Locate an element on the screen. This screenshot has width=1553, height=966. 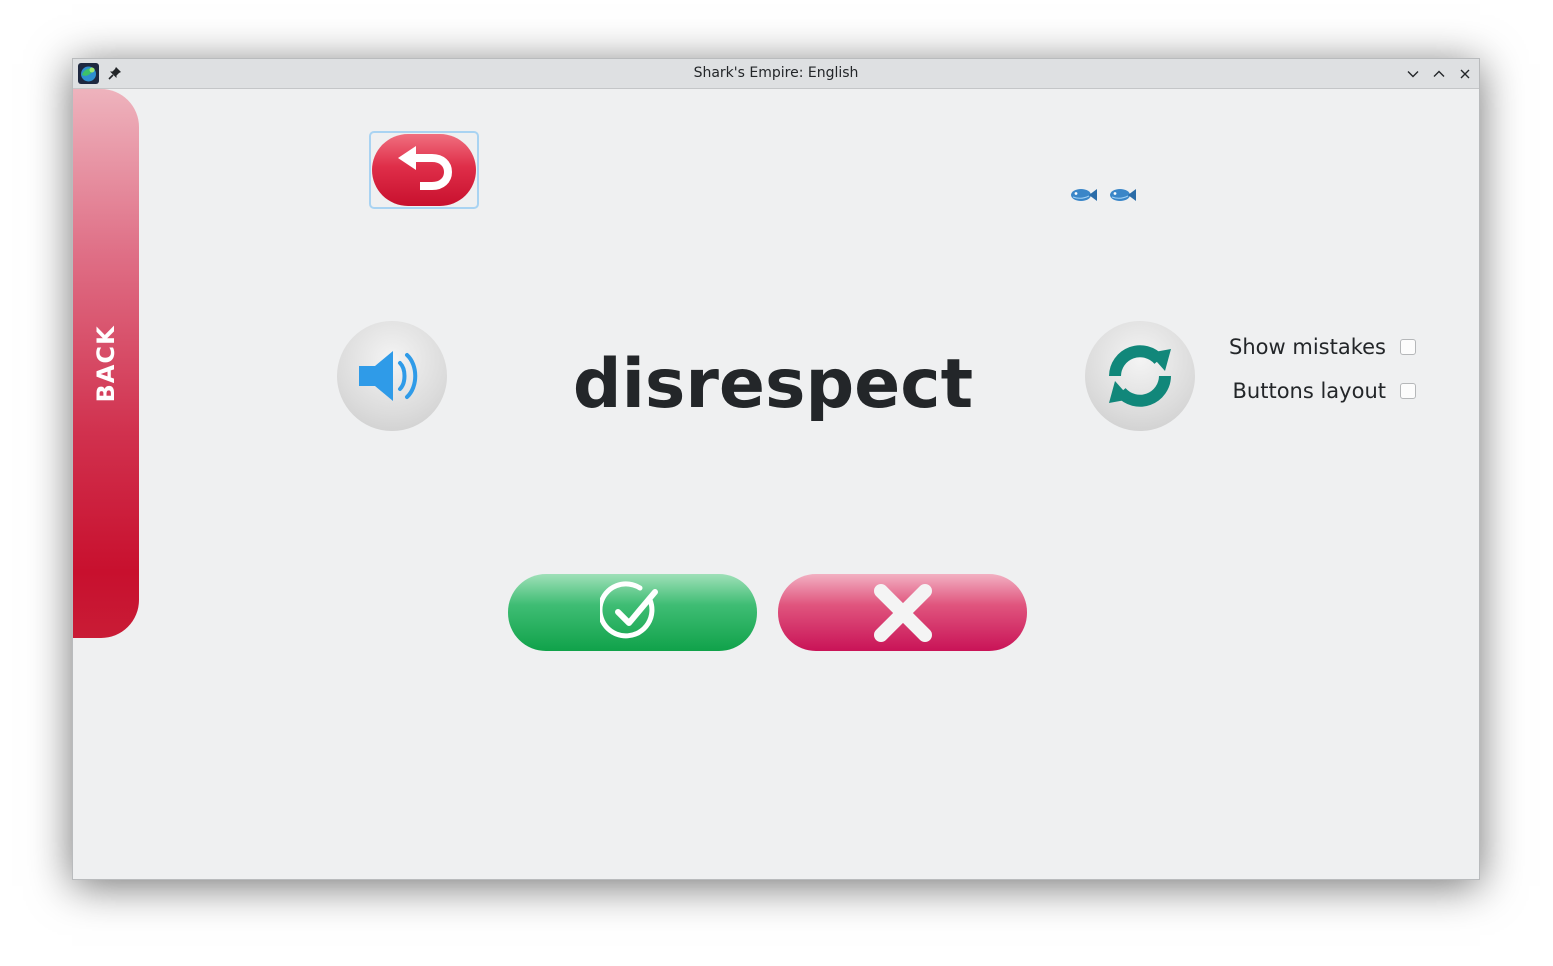
undo-button-face is located at coordinates (424, 170).